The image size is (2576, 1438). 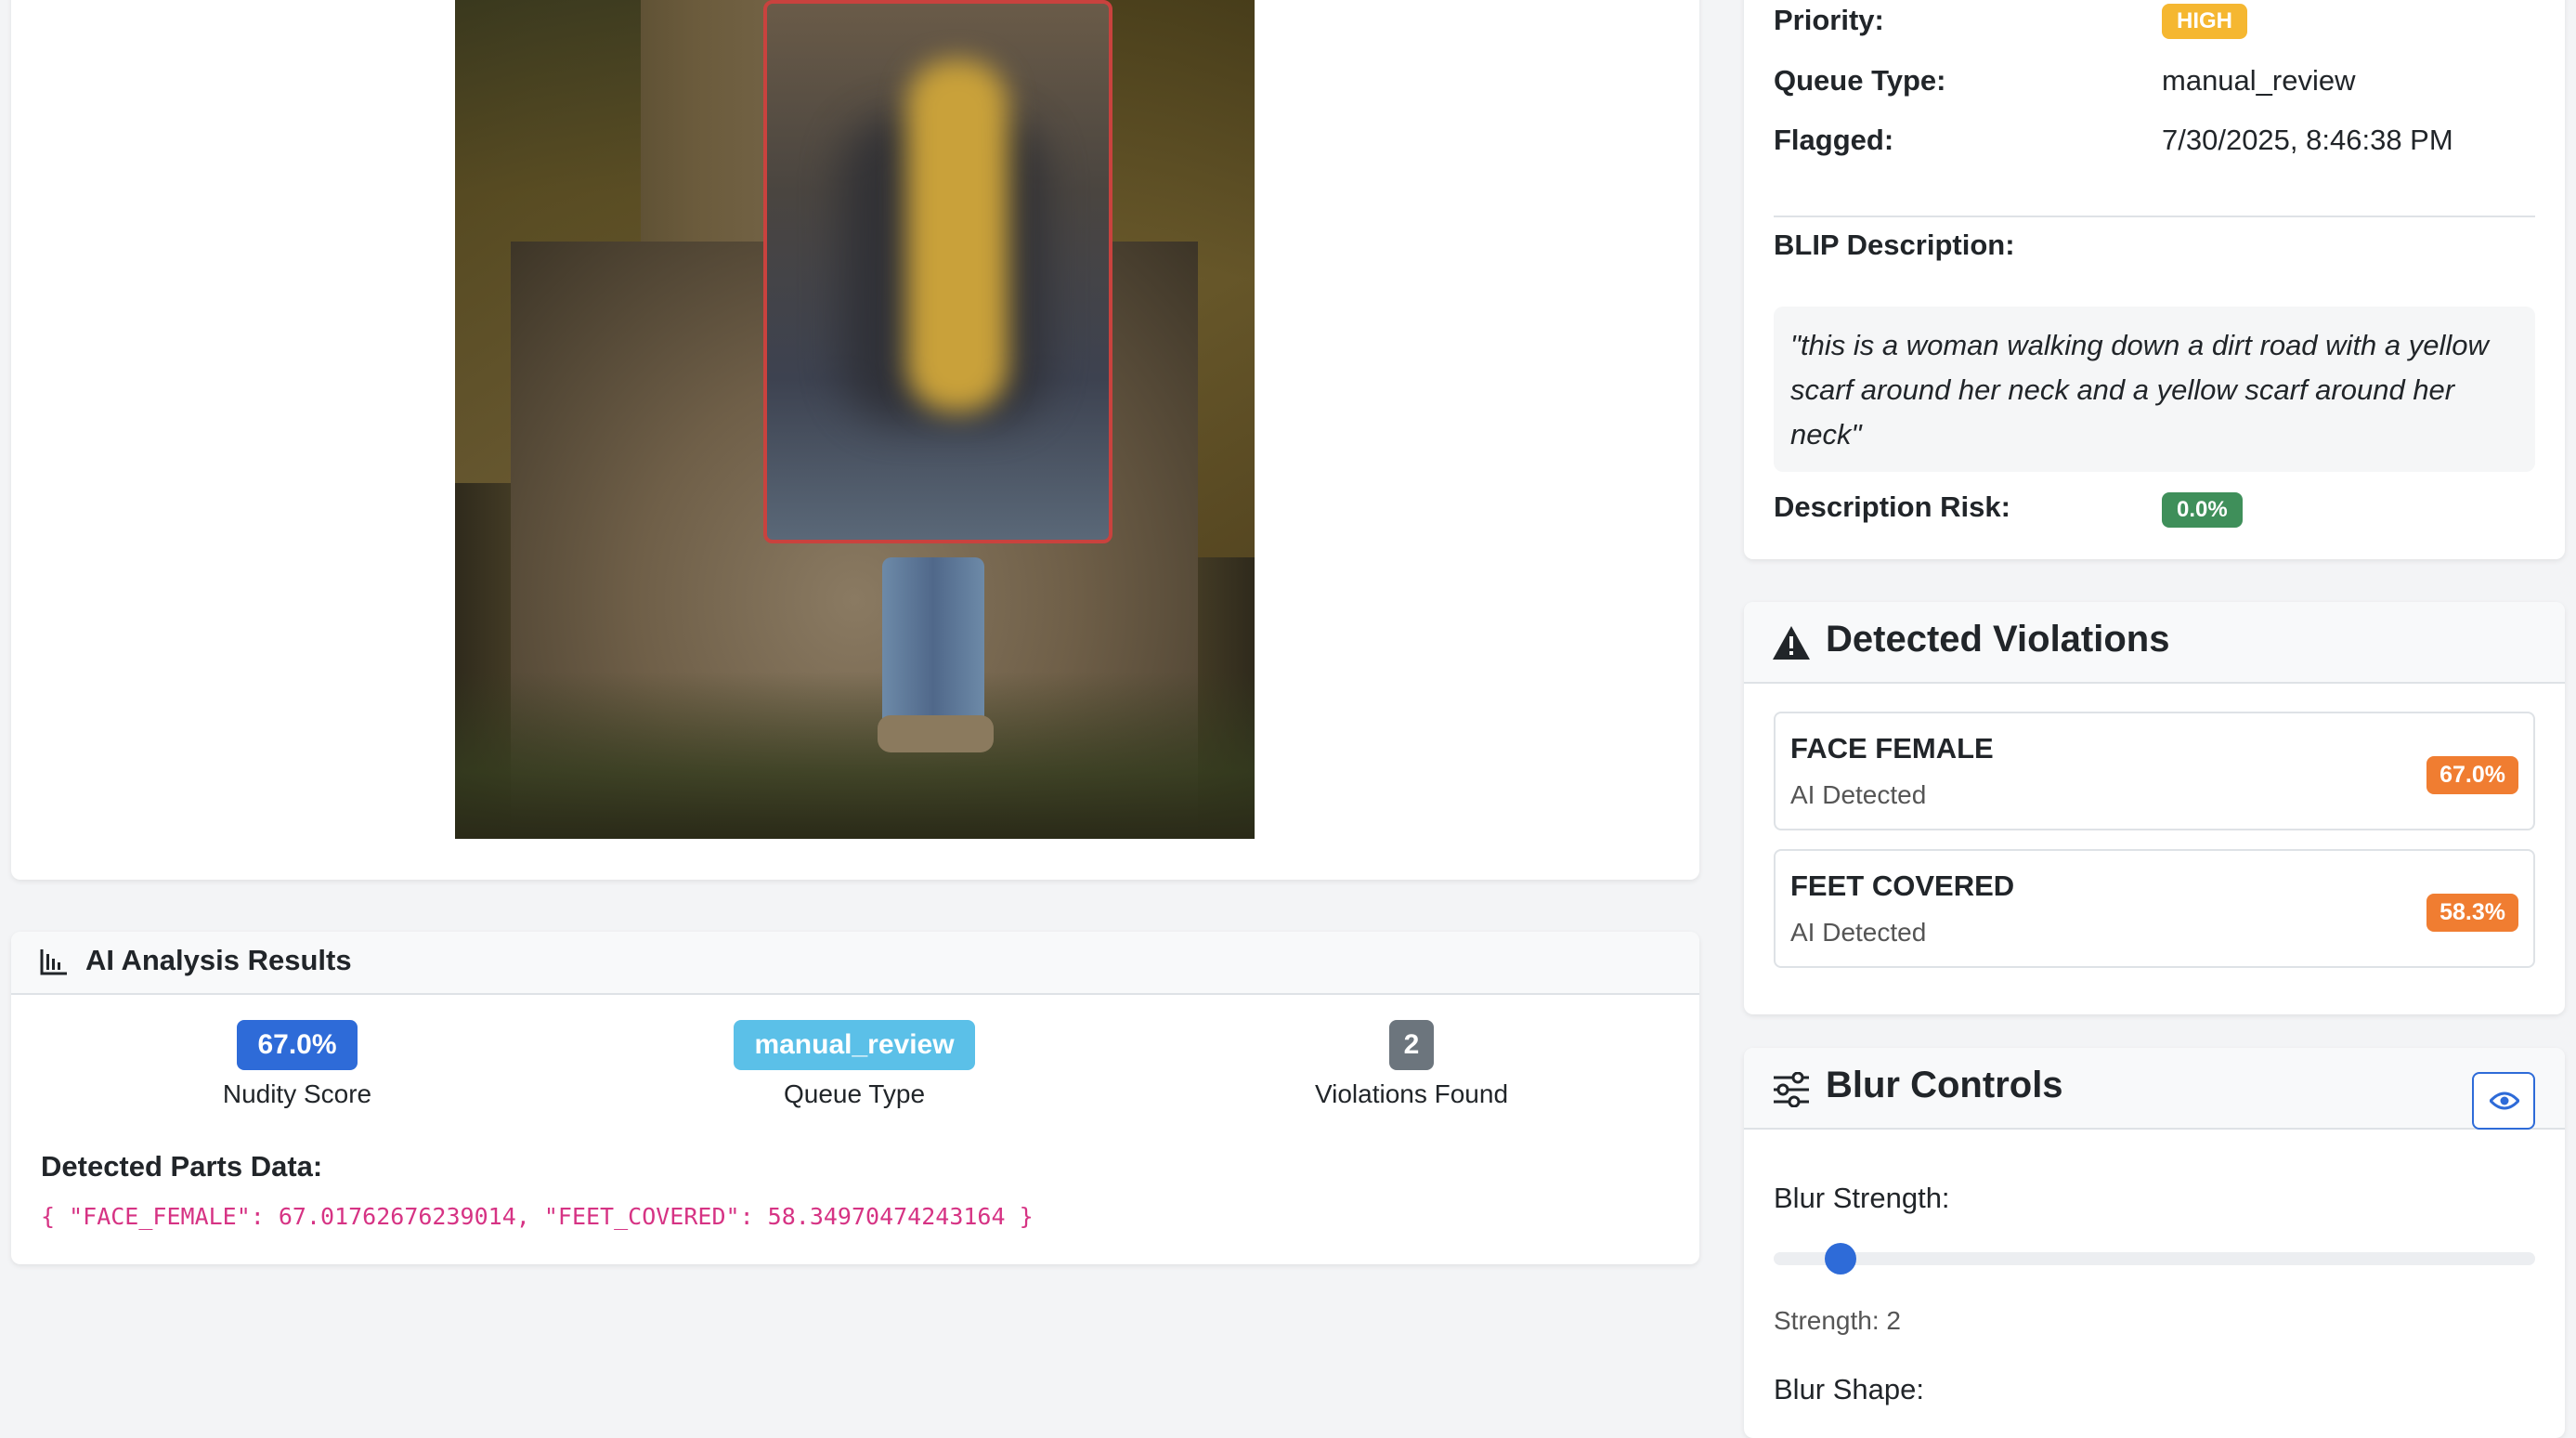 What do you see at coordinates (1998, 639) in the screenshot?
I see `detected-violations-title: Detected Violations` at bounding box center [1998, 639].